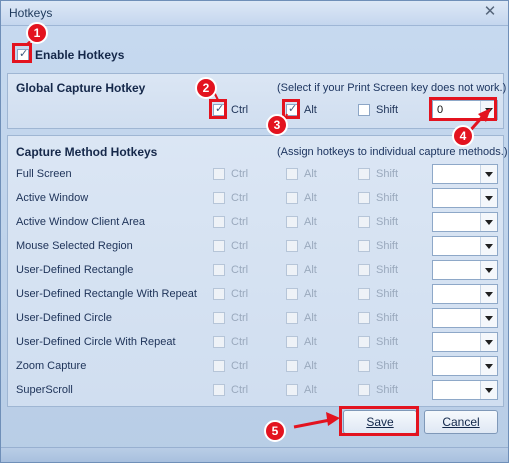 Image resolution: width=509 pixels, height=463 pixels. I want to click on annotation-badge-5: 5, so click(275, 431).